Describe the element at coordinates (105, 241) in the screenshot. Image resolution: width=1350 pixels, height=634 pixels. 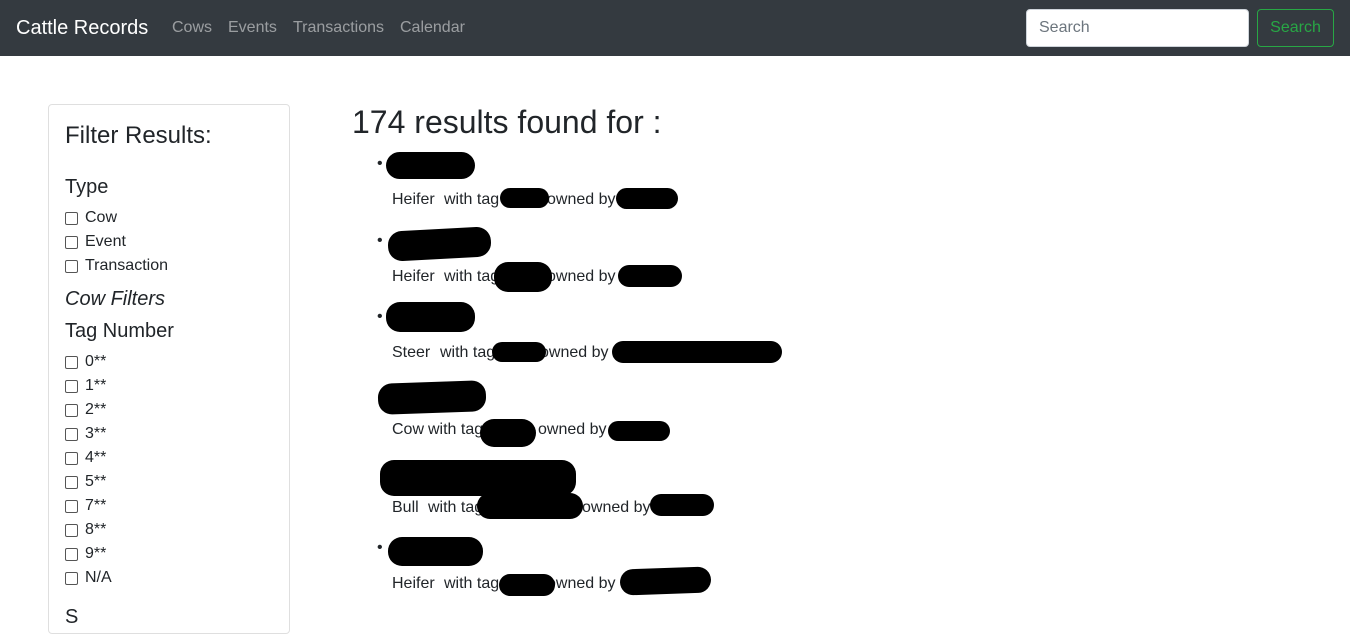
I see `filter-option-label: Event` at that location.